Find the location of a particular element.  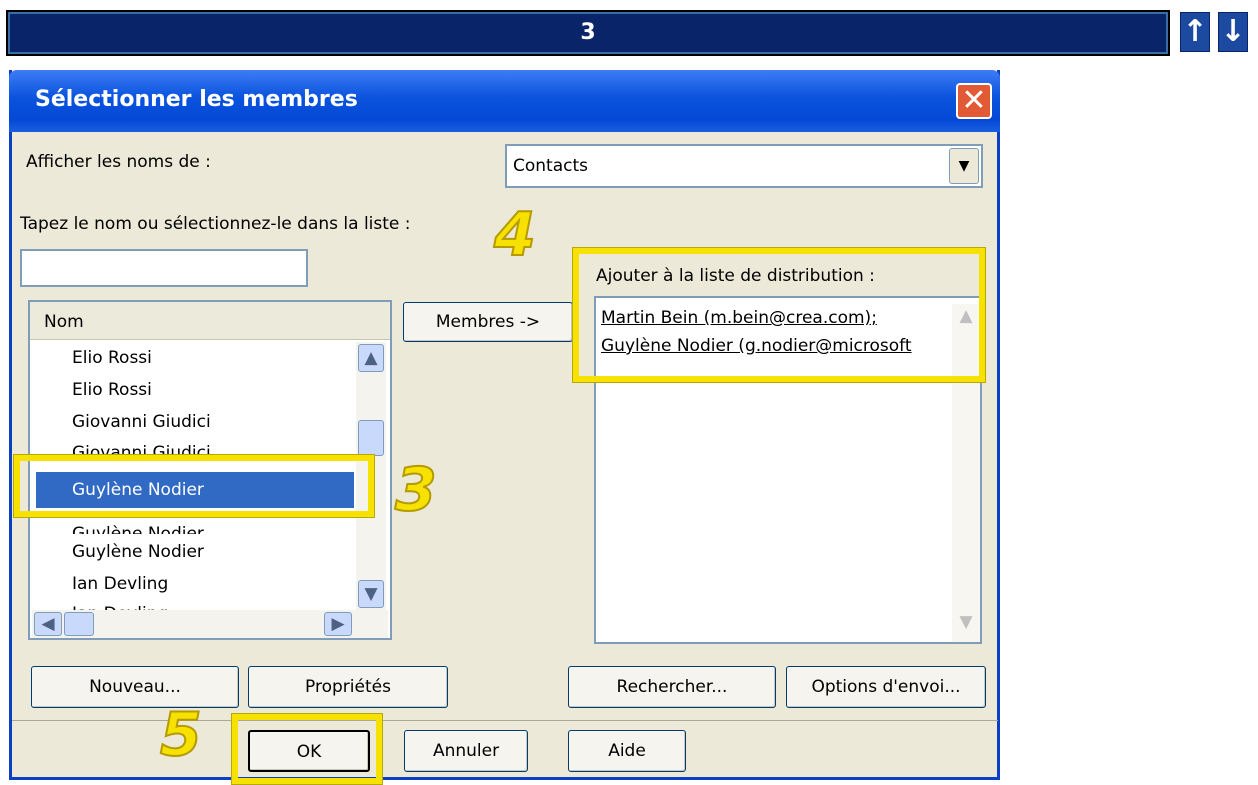

list-header-label: Nom is located at coordinates (64, 322).